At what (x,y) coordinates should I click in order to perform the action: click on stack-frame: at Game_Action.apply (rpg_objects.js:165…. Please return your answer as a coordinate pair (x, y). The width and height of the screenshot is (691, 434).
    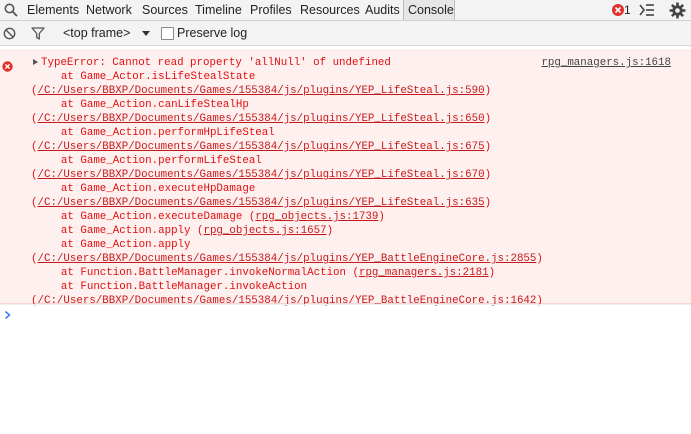
    Looking at the image, I should click on (184, 231).